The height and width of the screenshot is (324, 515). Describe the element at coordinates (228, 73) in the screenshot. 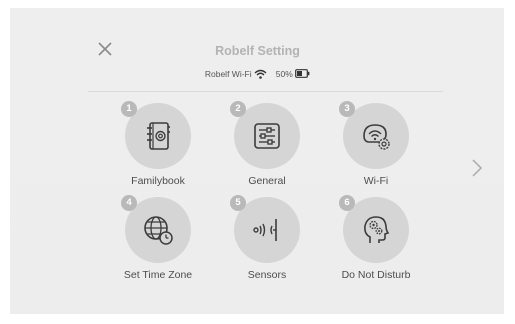

I see `wifi-name: Robelf Wi-Fi` at that location.